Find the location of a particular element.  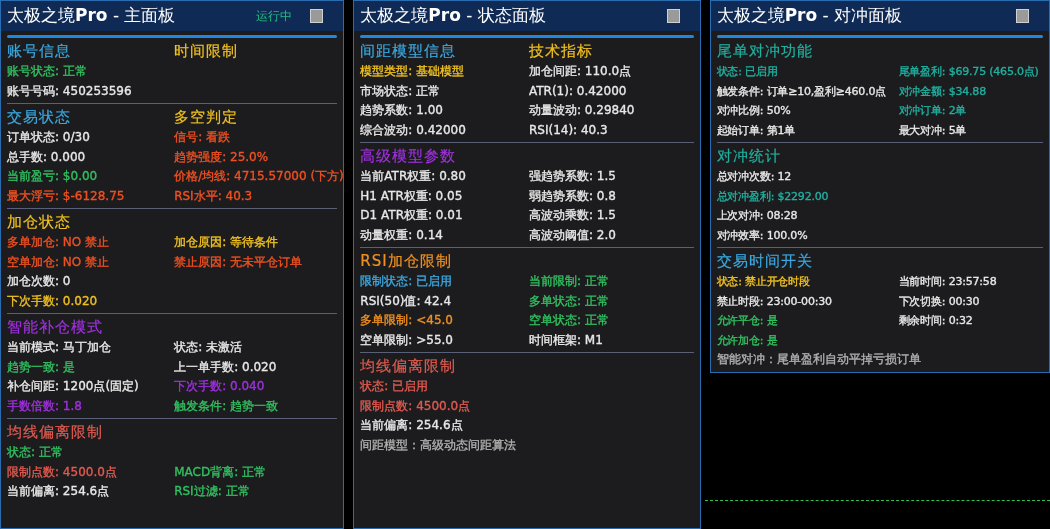

section-heading: 账号信息 is located at coordinates (39, 51).